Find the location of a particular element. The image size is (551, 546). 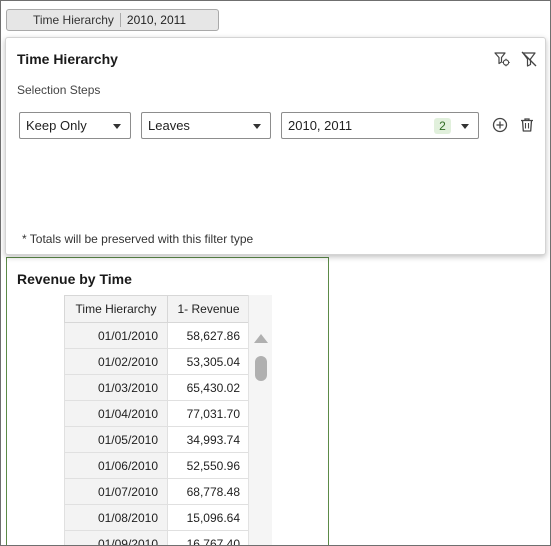

scroll-up-arrow-icon is located at coordinates (261, 338).